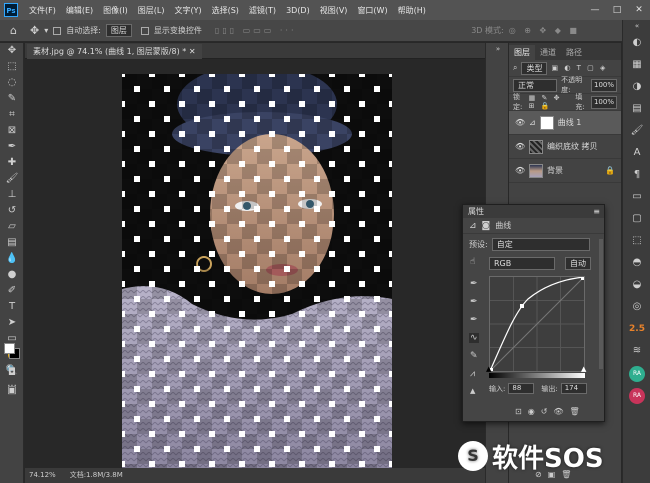 The height and width of the screenshot is (483, 650). What do you see at coordinates (9, 348) in the screenshot?
I see `foreground-color-swatch` at bounding box center [9, 348].